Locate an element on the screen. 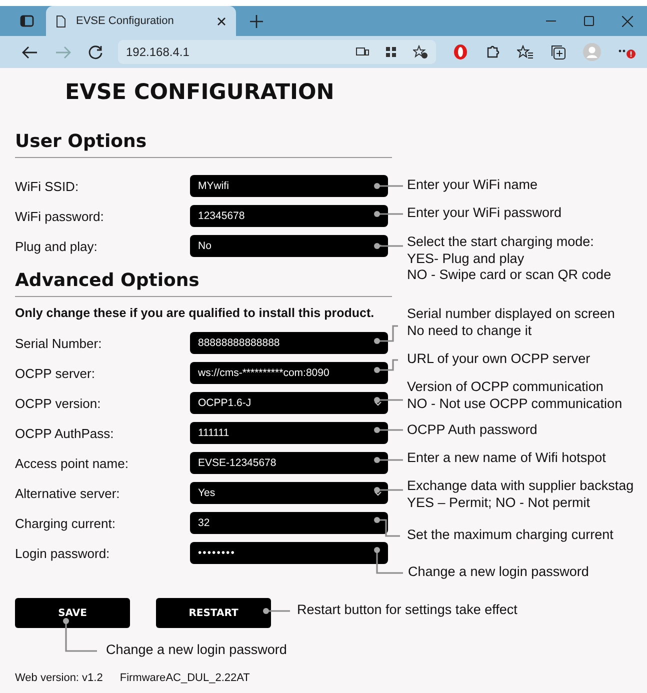 This screenshot has height=693, width=647. firmware-version-text: AC_DUL_2.22AT is located at coordinates (208, 678).